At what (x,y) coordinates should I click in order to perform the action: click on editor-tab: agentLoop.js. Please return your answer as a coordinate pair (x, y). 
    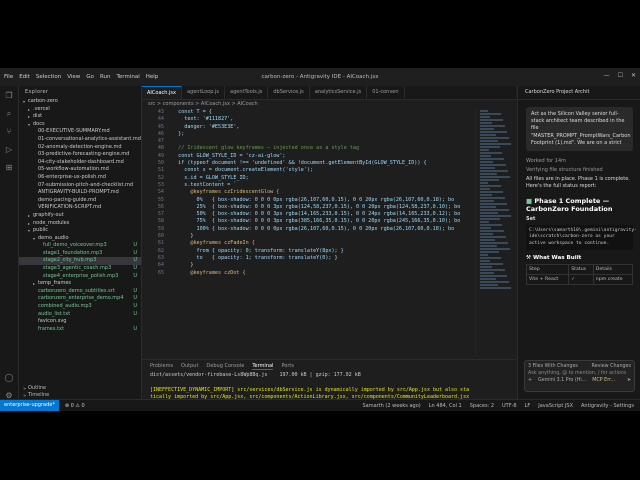
    Looking at the image, I should click on (204, 92).